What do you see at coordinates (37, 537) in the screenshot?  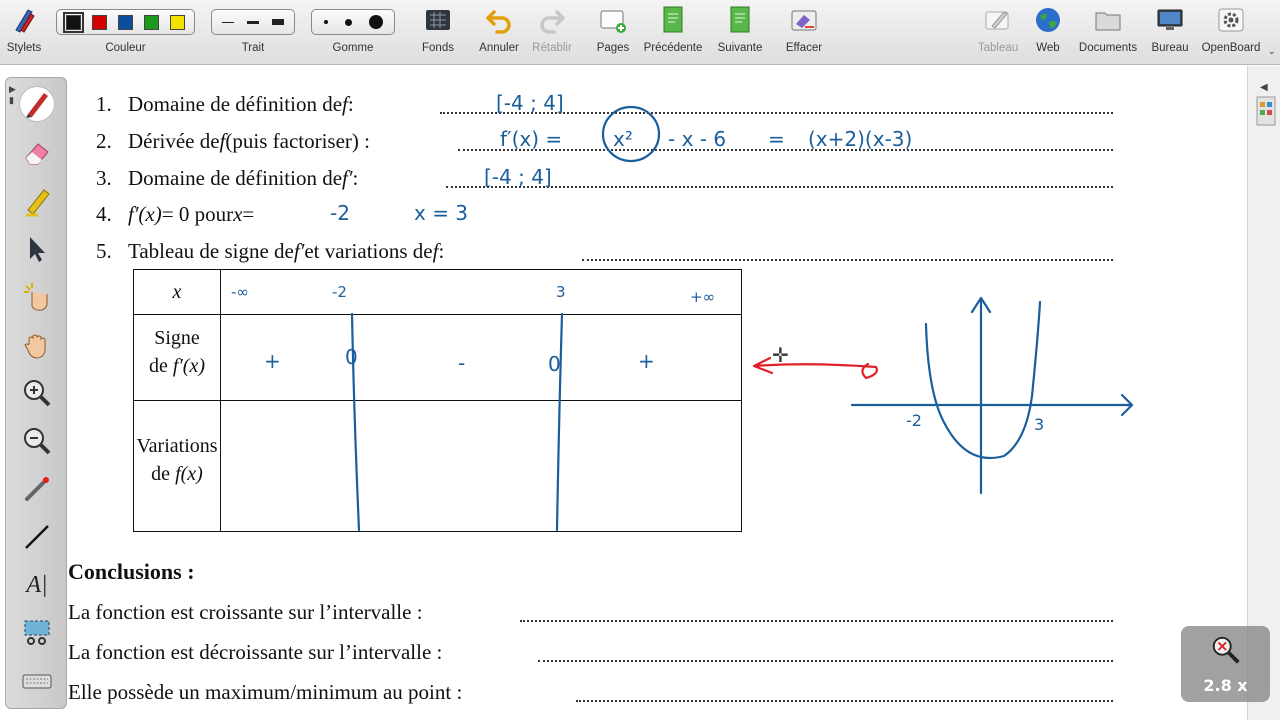 I see `line-tool-icon` at bounding box center [37, 537].